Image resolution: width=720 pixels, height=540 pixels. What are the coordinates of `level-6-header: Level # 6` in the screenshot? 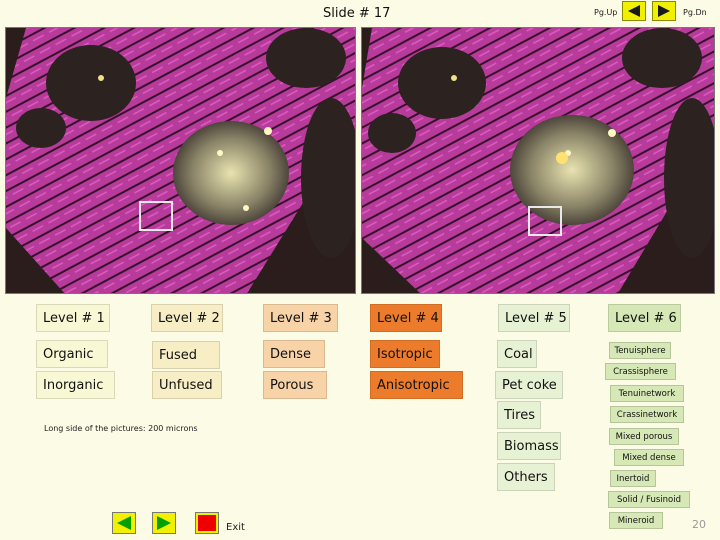 It's located at (644, 318).